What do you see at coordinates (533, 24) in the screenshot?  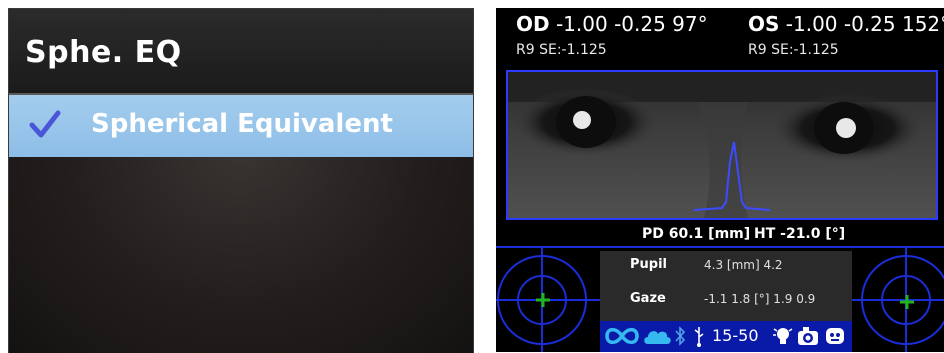 I see `od-label: OD` at bounding box center [533, 24].